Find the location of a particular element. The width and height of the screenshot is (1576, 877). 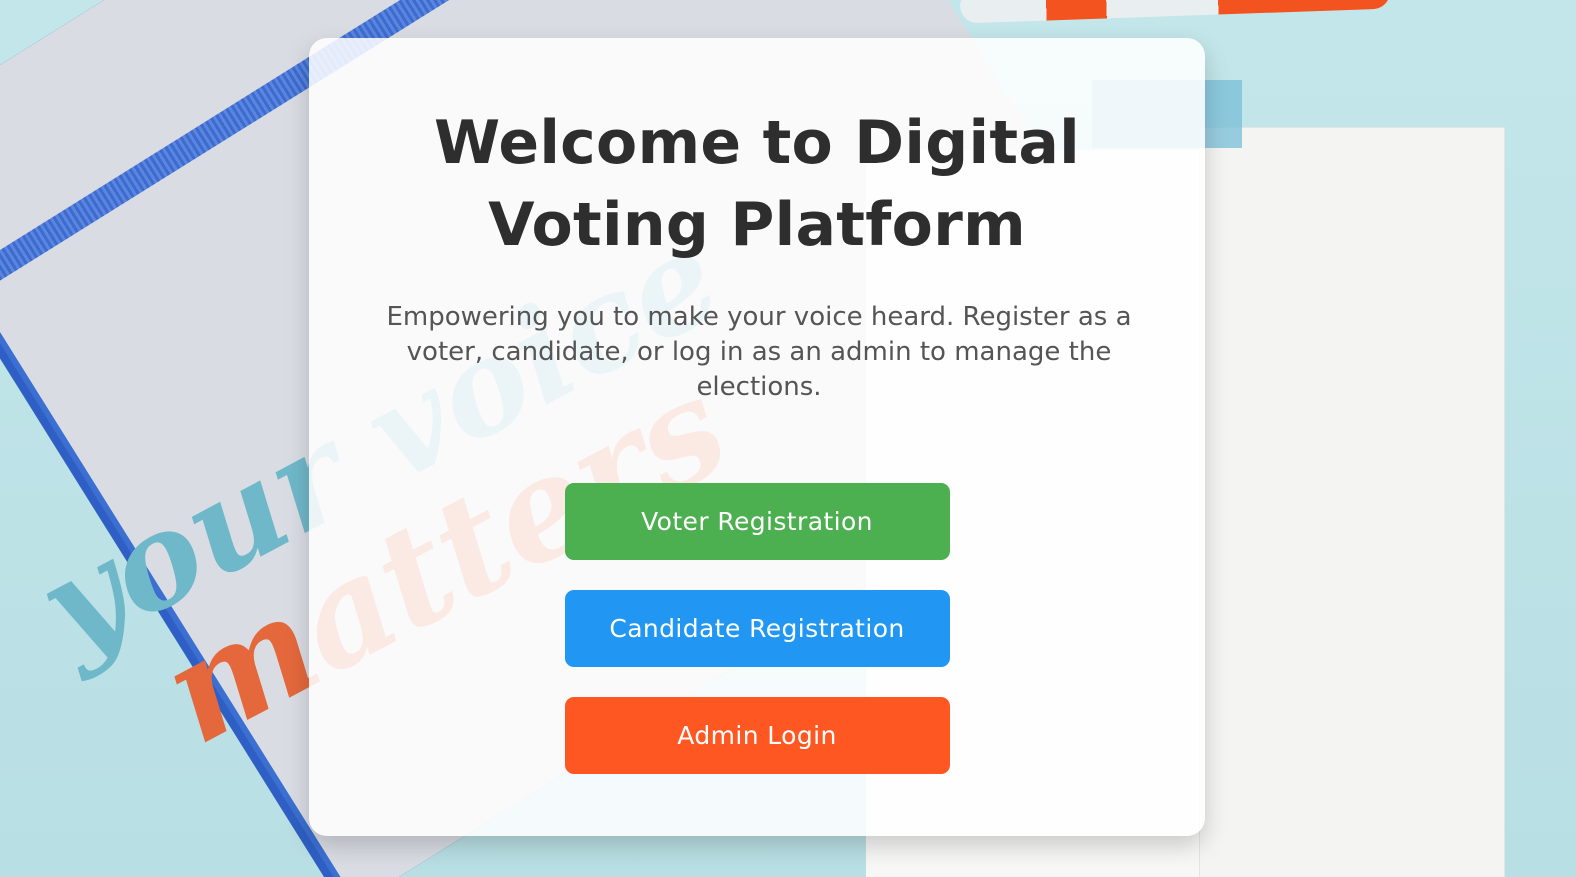

background-pen is located at coordinates (1175, 12).